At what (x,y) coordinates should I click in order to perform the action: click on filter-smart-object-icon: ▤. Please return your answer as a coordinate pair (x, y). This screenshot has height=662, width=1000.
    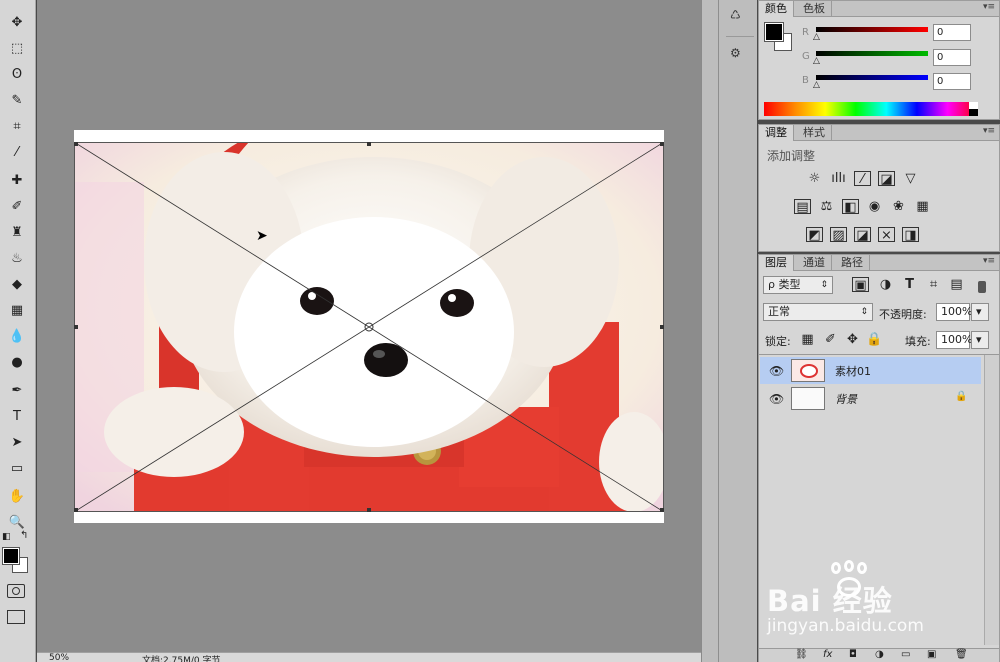
    Looking at the image, I should click on (956, 284).